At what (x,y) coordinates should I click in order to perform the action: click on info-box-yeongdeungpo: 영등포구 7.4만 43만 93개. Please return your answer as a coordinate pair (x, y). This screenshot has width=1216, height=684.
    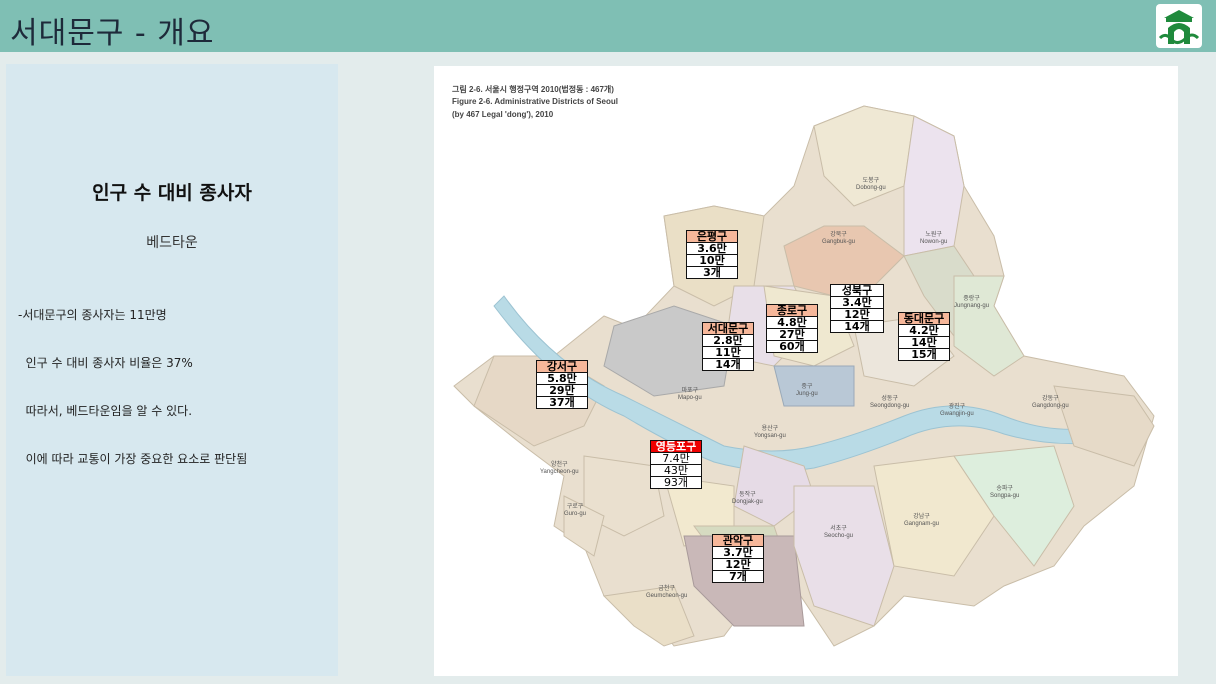
    Looking at the image, I should click on (676, 464).